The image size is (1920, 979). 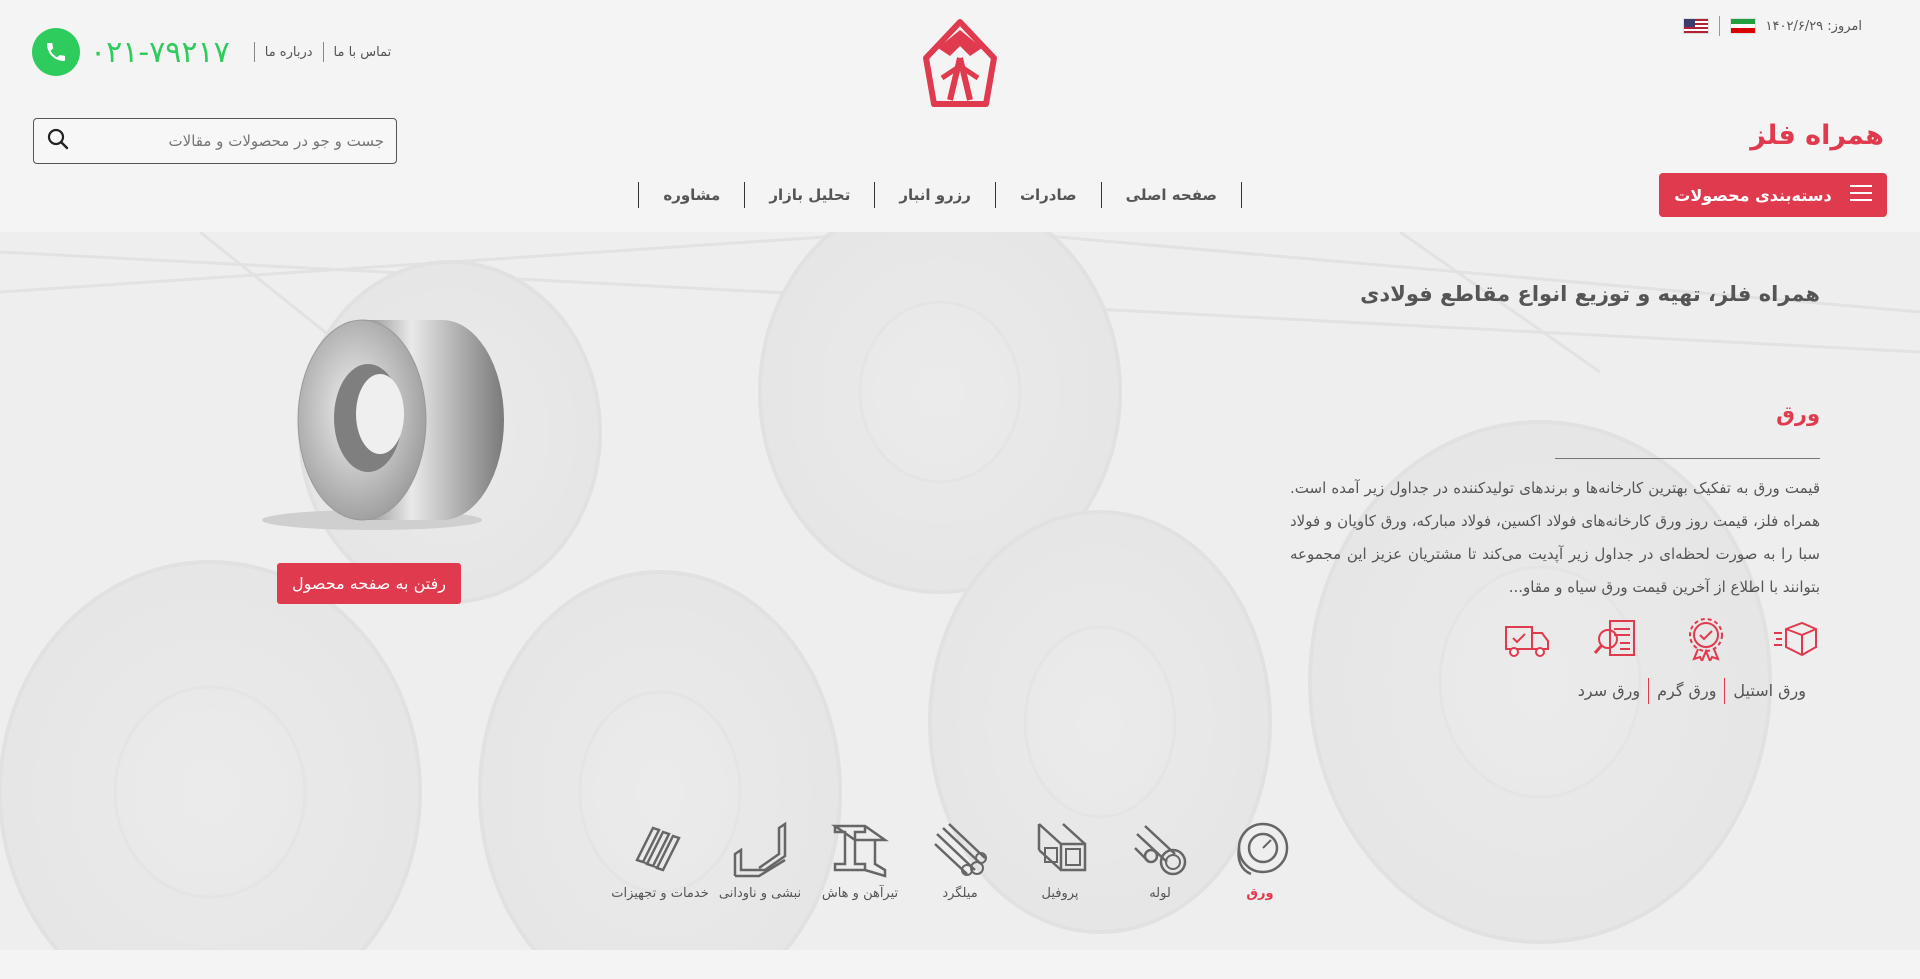 I want to click on menu-icon, so click(x=1860, y=195).